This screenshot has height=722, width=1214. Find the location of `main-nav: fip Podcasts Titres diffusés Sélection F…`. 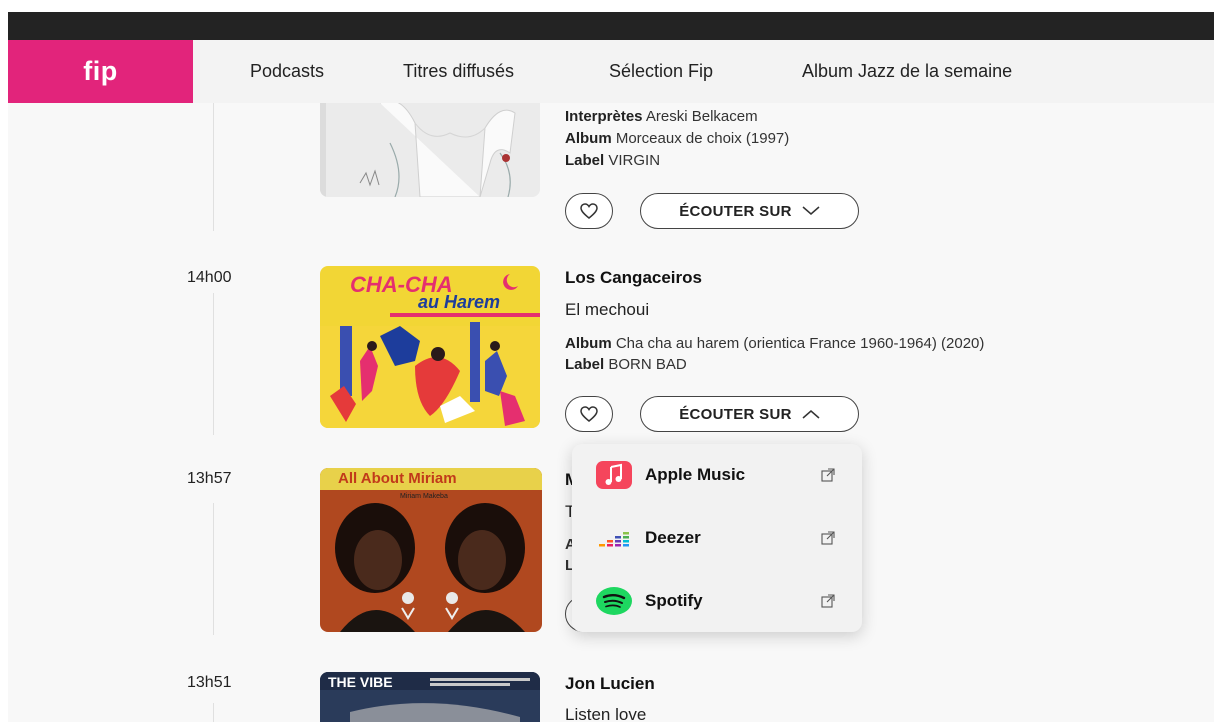

main-nav: fip Podcasts Titres diffusés Sélection F… is located at coordinates (611, 71).